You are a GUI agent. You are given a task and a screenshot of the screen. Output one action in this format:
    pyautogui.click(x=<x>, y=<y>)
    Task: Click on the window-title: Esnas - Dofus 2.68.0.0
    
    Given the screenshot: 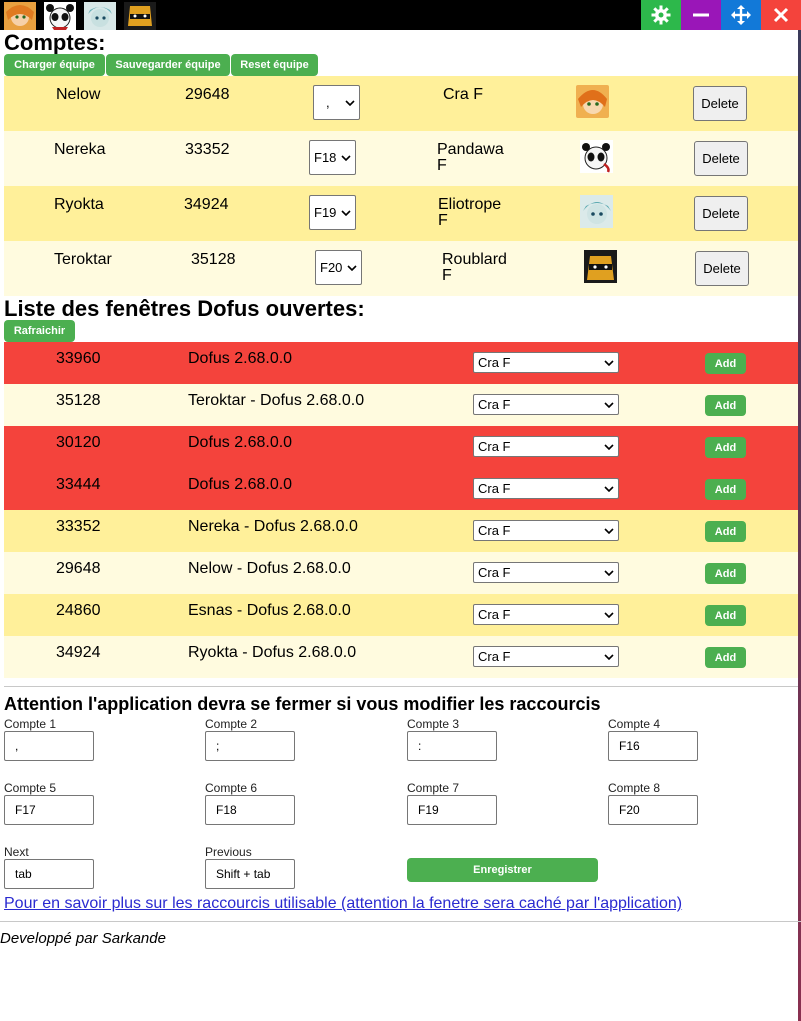 What is the action you would take?
    pyautogui.click(x=269, y=610)
    